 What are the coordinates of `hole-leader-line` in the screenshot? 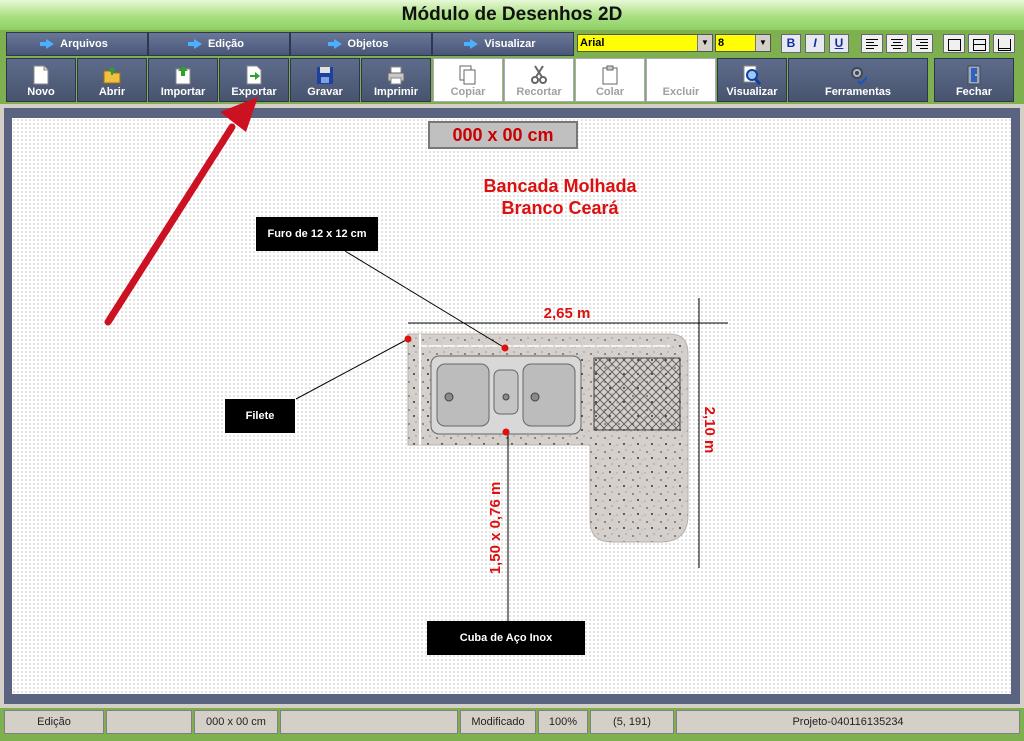 It's located at (425, 299).